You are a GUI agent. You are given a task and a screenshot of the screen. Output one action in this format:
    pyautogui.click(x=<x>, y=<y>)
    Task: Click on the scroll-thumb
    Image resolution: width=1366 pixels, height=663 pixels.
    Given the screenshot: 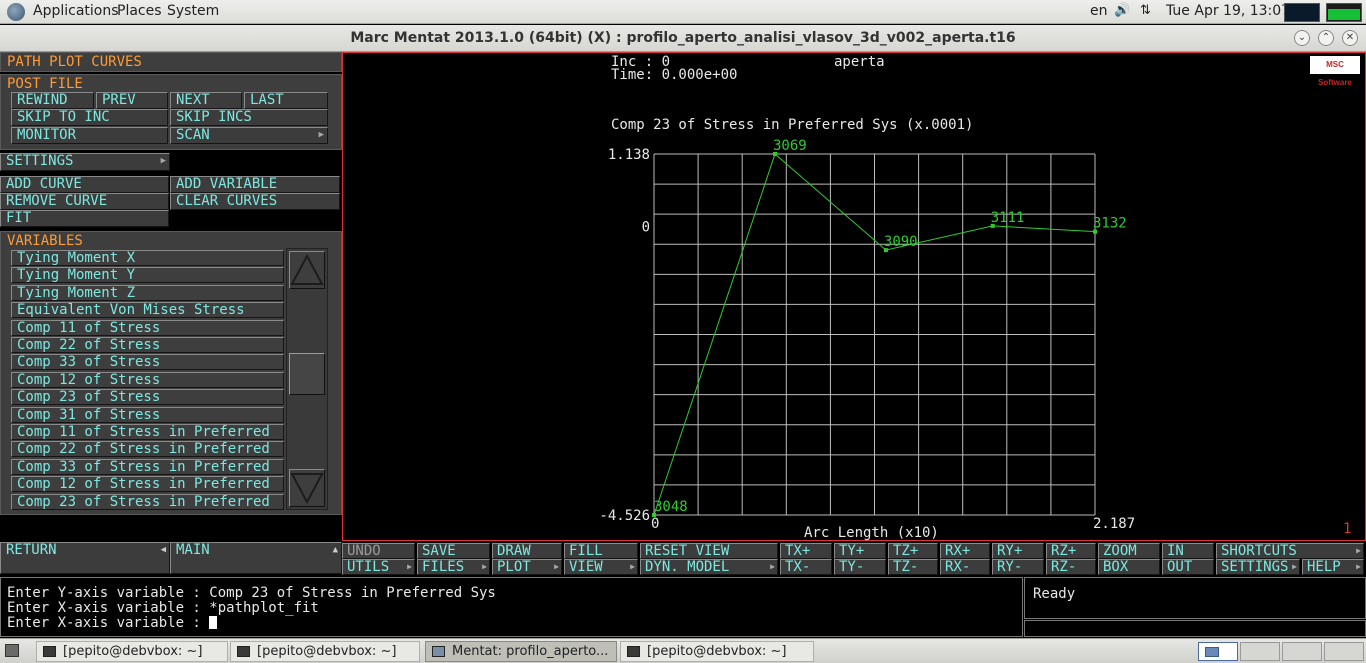 What is the action you would take?
    pyautogui.click(x=307, y=374)
    